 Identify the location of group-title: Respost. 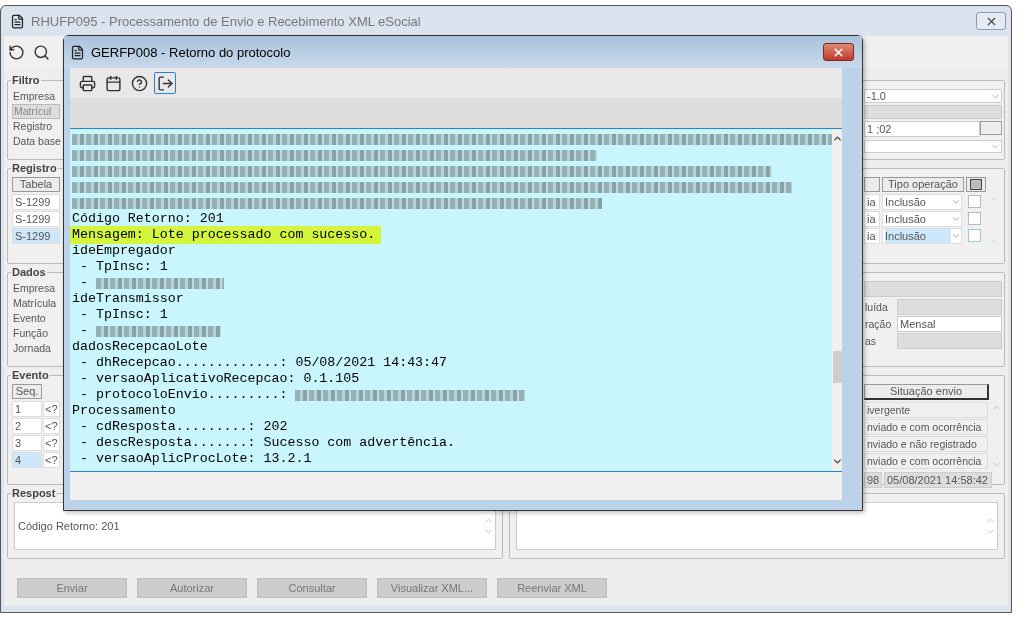
(34, 493).